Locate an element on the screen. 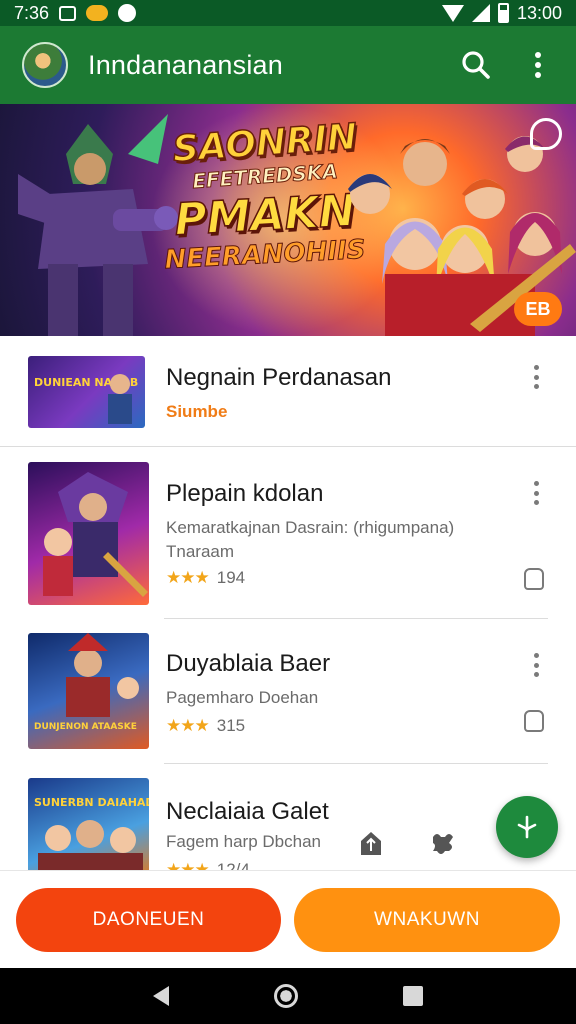  puzzle-icon is located at coordinates (443, 843).